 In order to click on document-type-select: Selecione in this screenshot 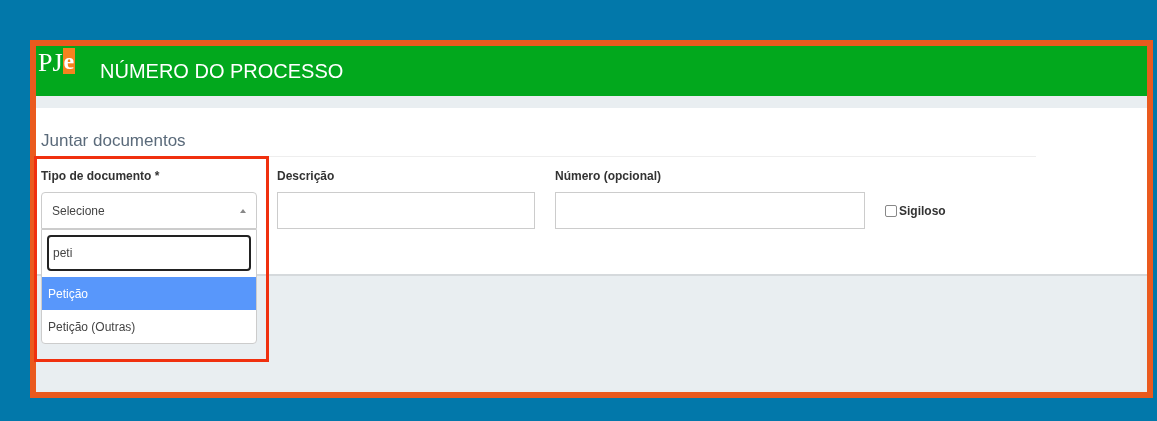, I will do `click(149, 210)`.